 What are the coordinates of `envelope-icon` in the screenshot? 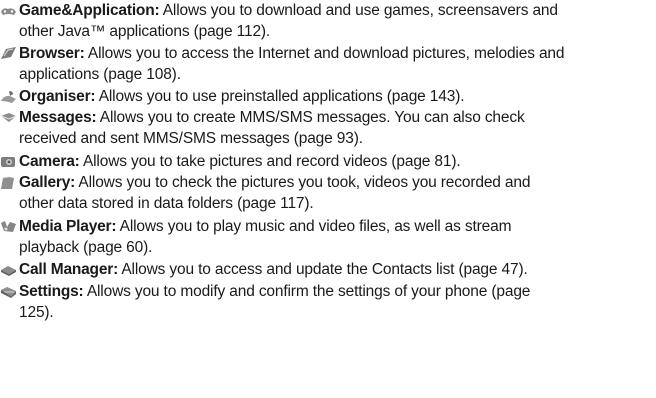 It's located at (8, 117).